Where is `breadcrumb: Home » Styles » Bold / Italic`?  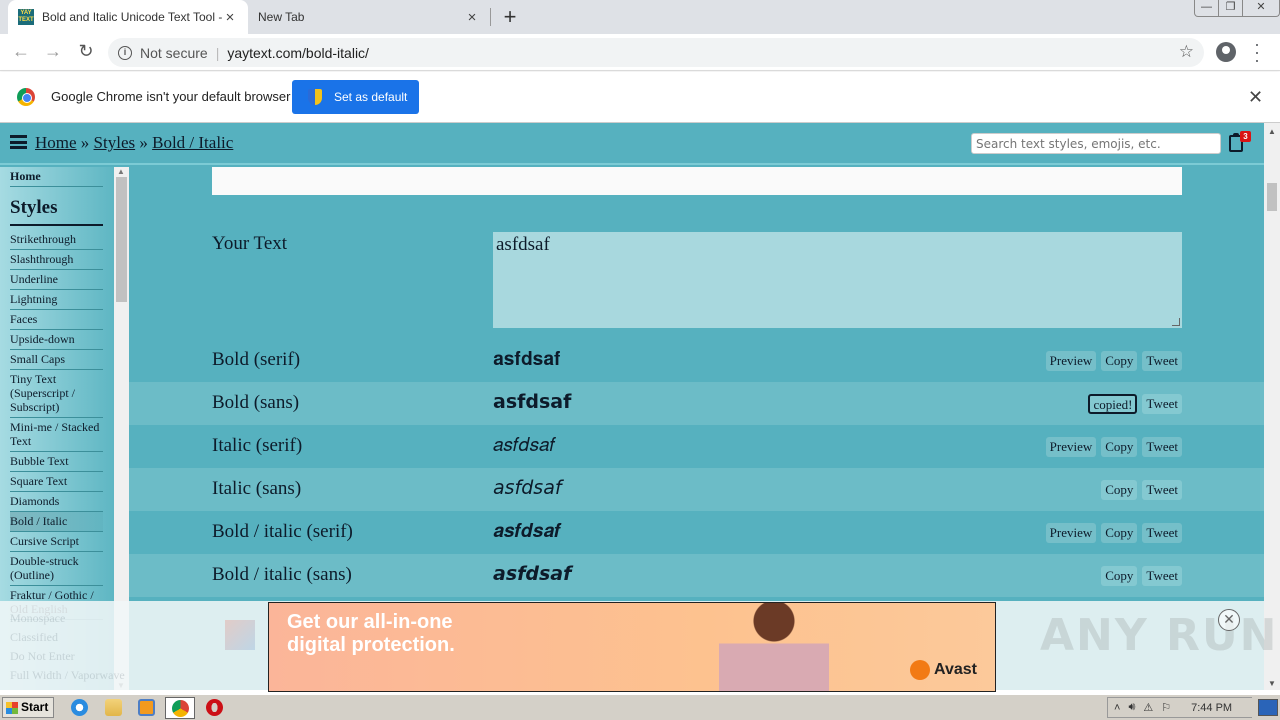 breadcrumb: Home » Styles » Bold / Italic is located at coordinates (134, 143).